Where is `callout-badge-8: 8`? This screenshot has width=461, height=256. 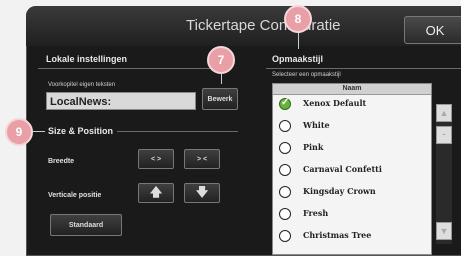 callout-badge-8: 8 is located at coordinates (298, 19).